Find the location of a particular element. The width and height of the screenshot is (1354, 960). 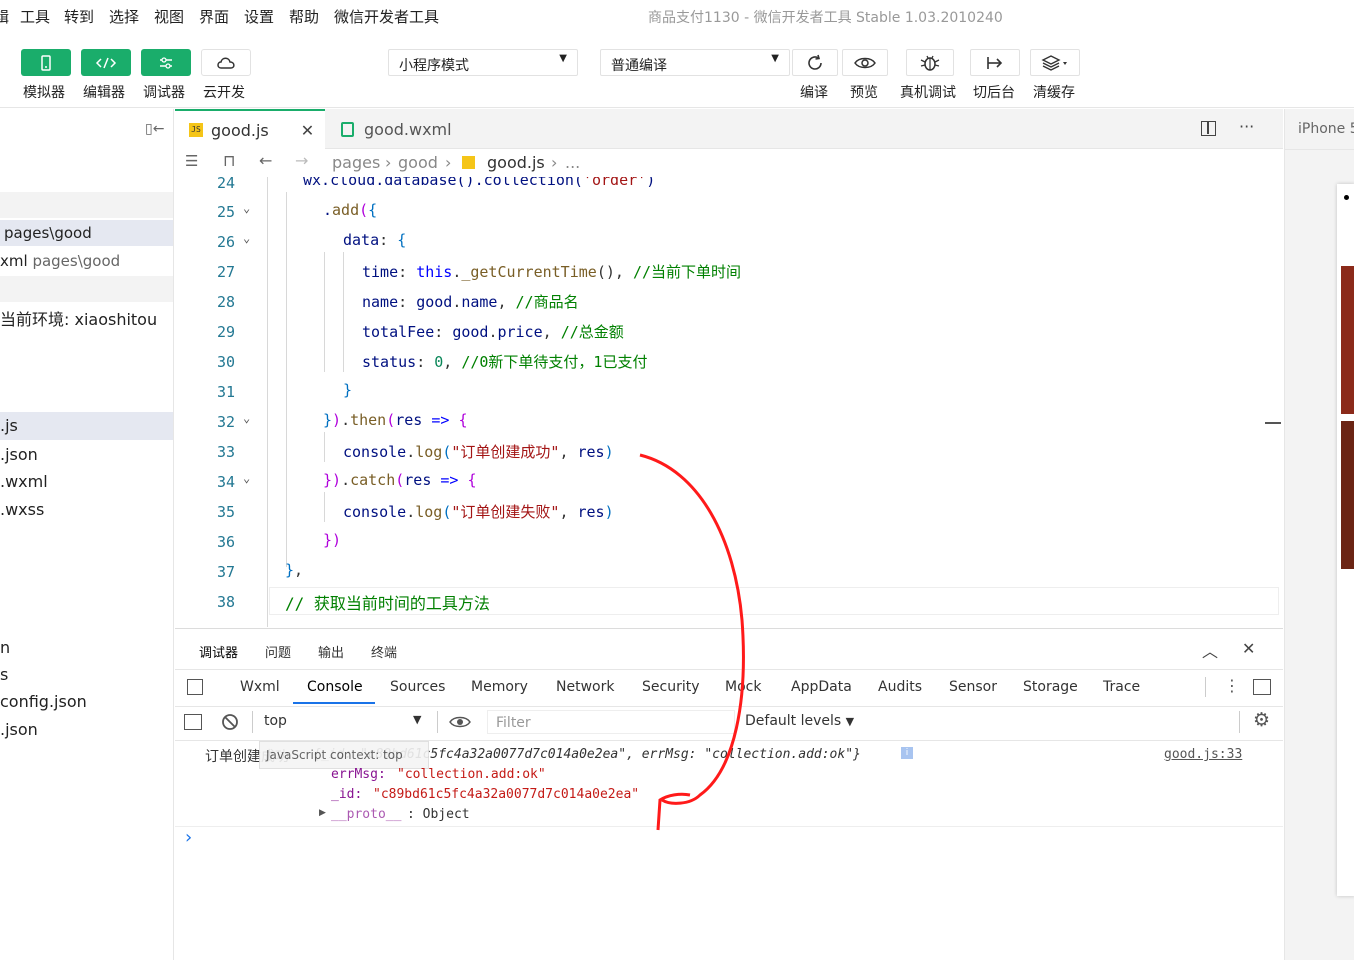

compile-button is located at coordinates (815, 62).